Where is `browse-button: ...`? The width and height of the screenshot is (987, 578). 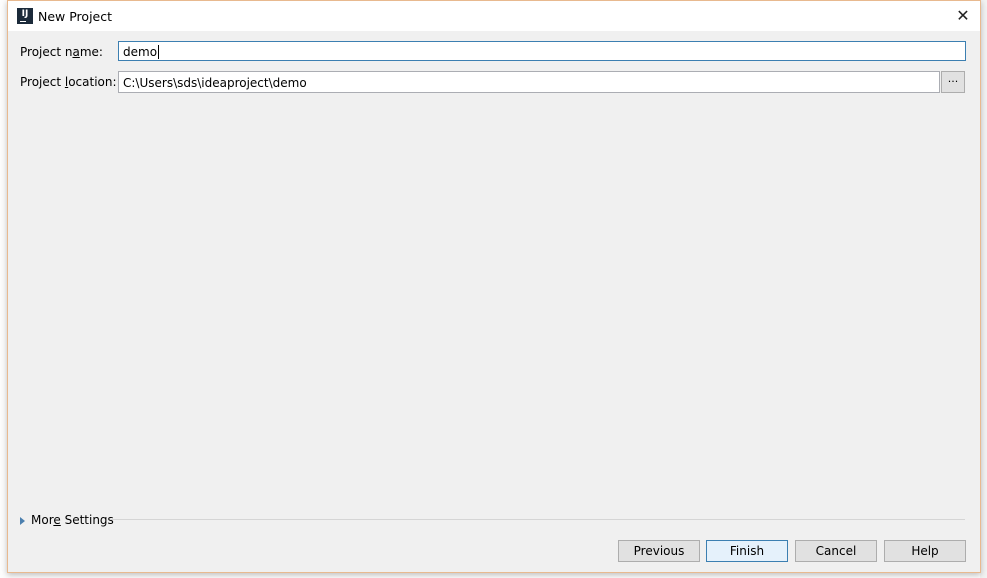 browse-button: ... is located at coordinates (953, 82).